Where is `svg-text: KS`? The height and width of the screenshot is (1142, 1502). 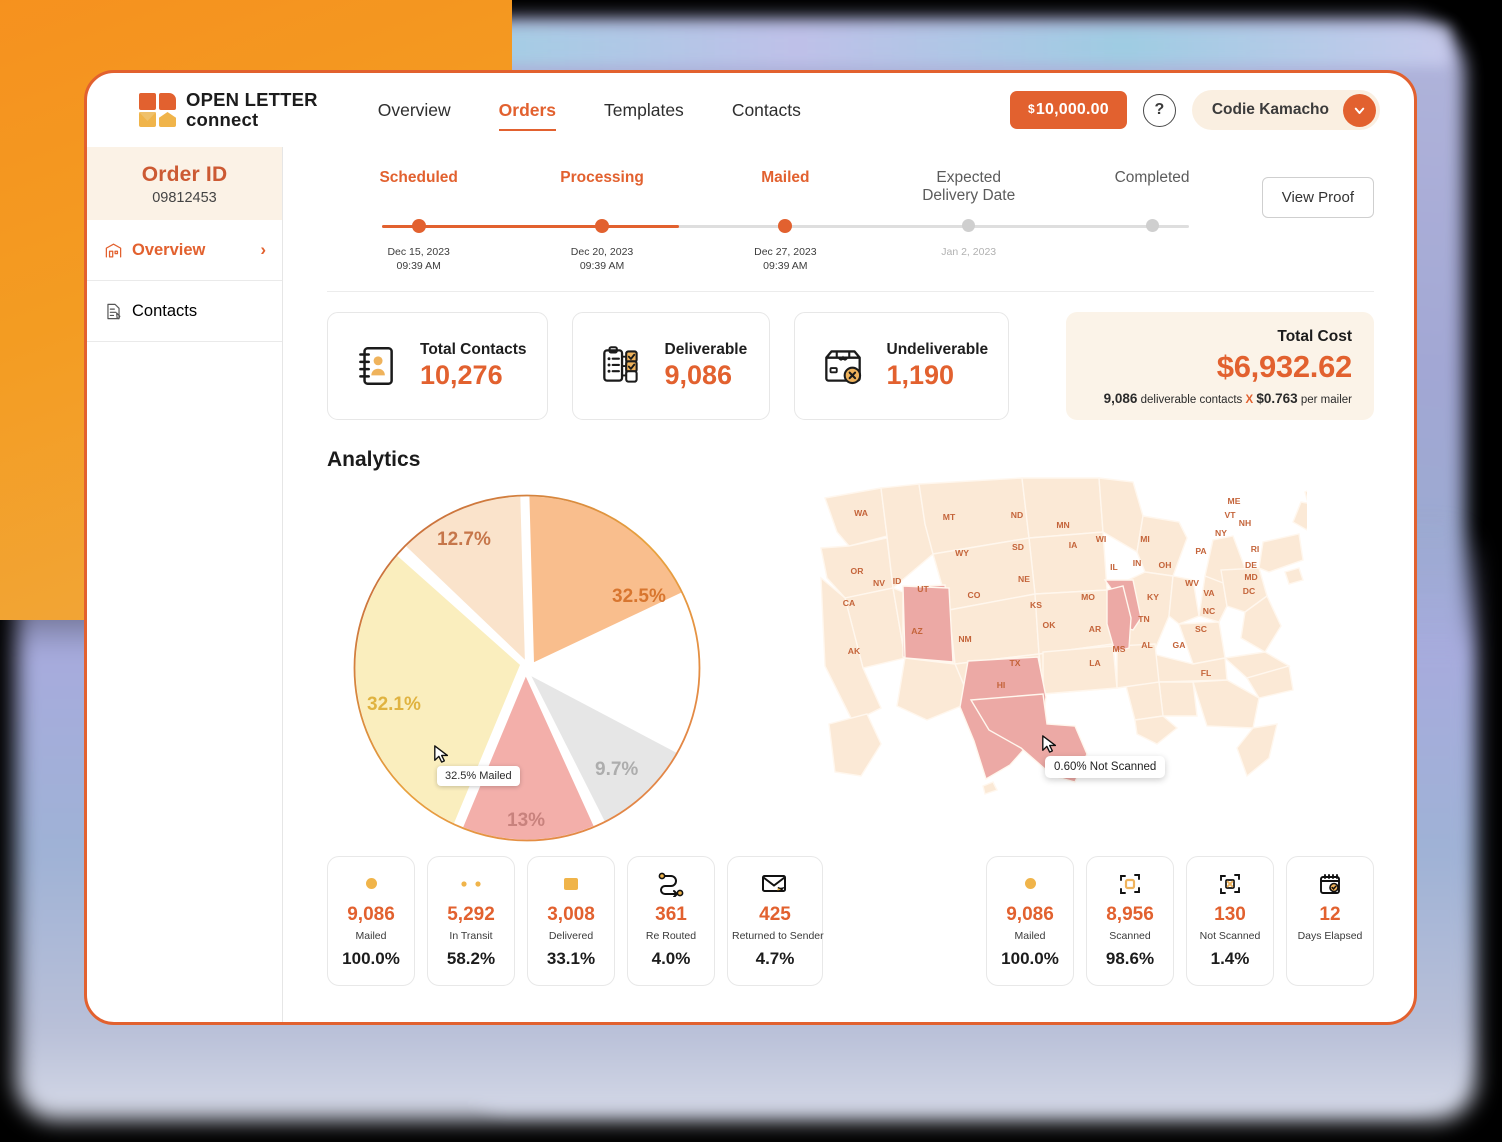
svg-text: KS is located at coordinates (1036, 605).